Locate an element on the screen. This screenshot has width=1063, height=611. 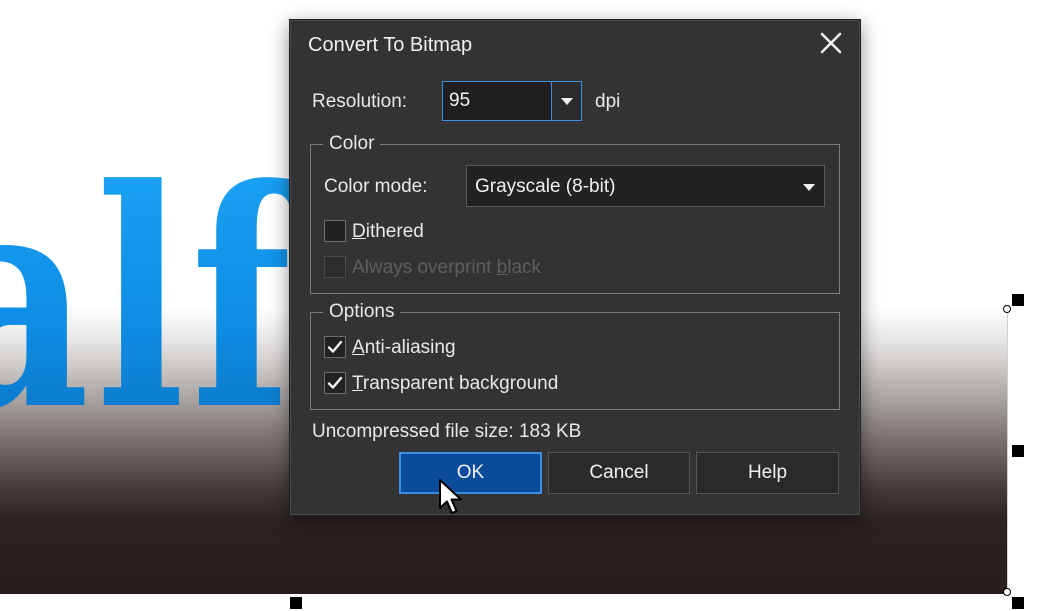
resolution-unit: dpi is located at coordinates (608, 101).